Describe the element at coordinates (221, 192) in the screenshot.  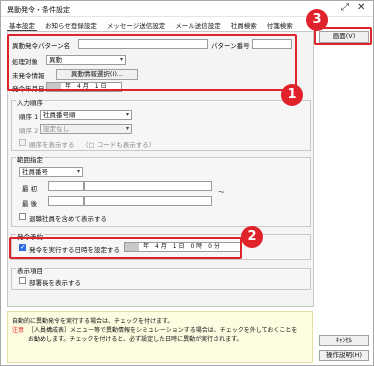
I see `range-tilde: ～` at that location.